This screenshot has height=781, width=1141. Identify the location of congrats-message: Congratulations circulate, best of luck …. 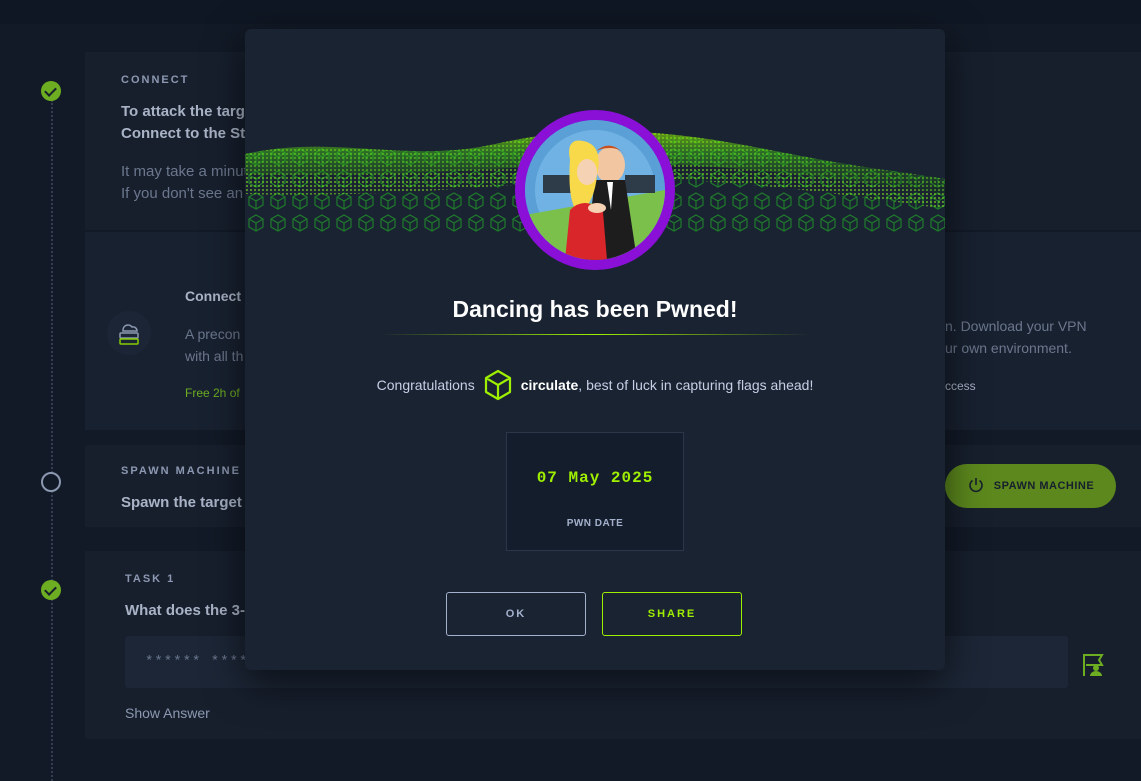
(595, 385).